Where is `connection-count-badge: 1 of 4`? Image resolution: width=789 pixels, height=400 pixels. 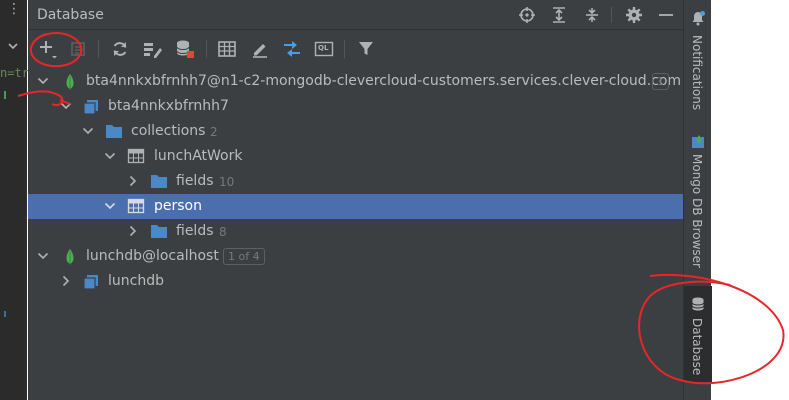 connection-count-badge: 1 of 4 is located at coordinates (244, 256).